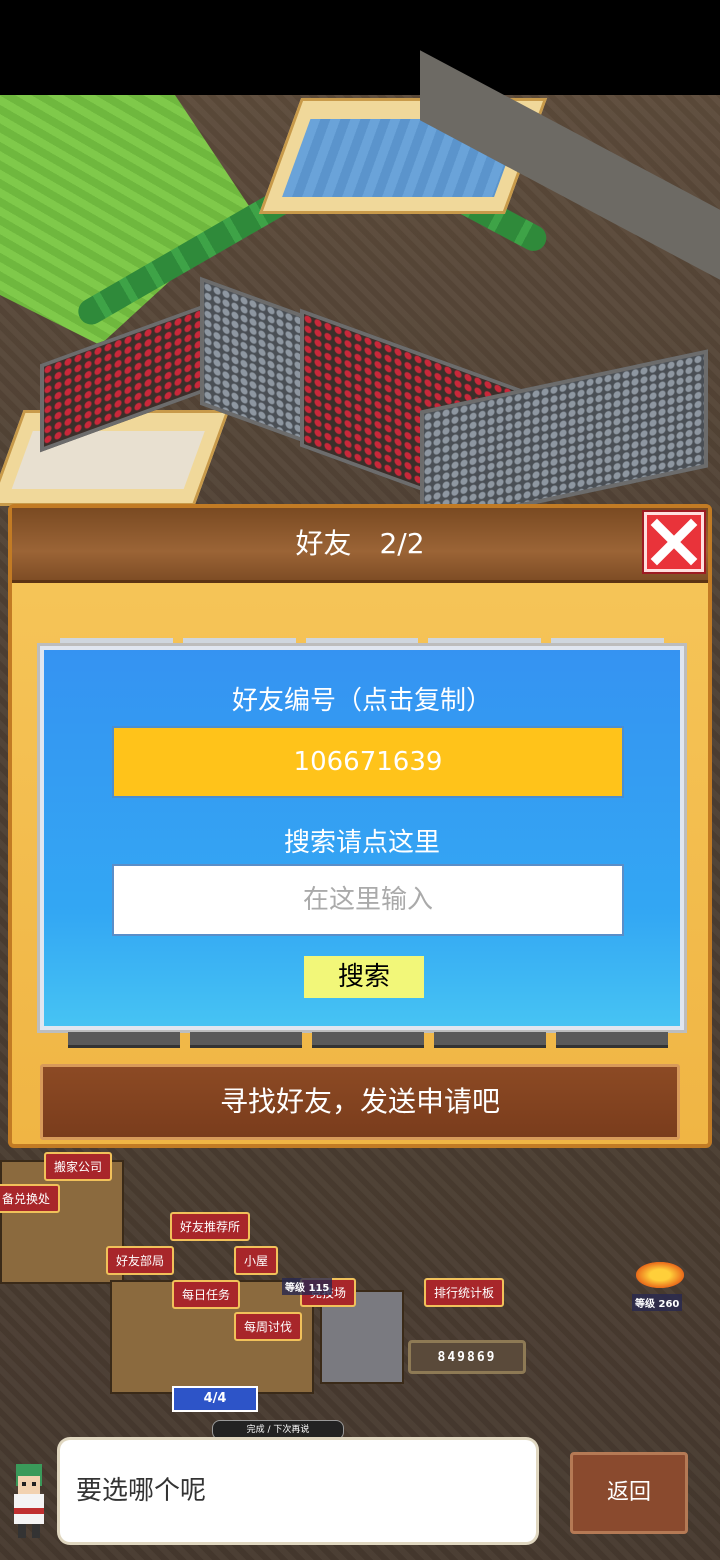 The width and height of the screenshot is (720, 1560). What do you see at coordinates (215, 1399) in the screenshot?
I see `progress-counter: 4/4` at bounding box center [215, 1399].